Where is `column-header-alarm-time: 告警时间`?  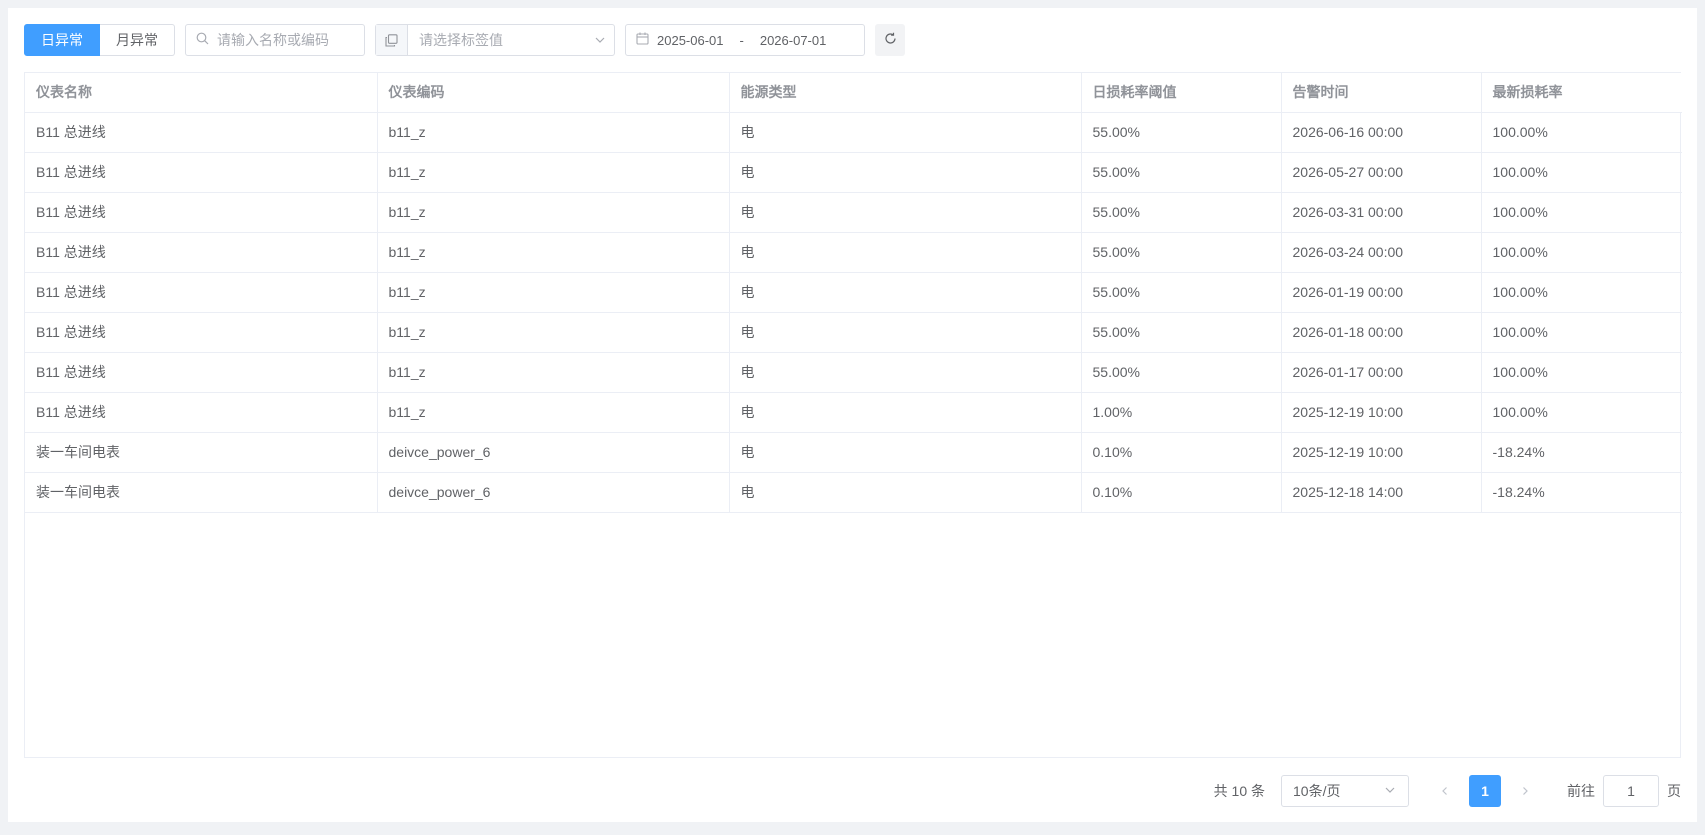
column-header-alarm-time: 告警时间 is located at coordinates (1381, 93).